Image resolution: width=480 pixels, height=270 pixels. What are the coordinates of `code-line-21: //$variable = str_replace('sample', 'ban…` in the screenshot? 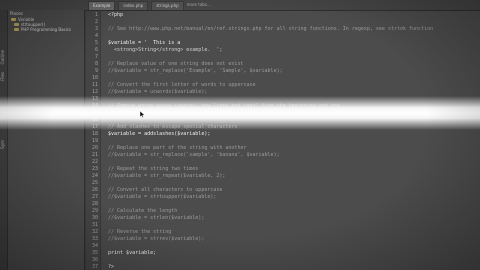 It's located at (194, 155).